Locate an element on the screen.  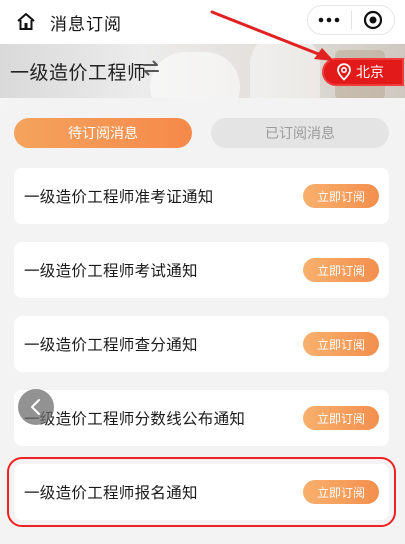
more-dots-icon is located at coordinates (329, 20).